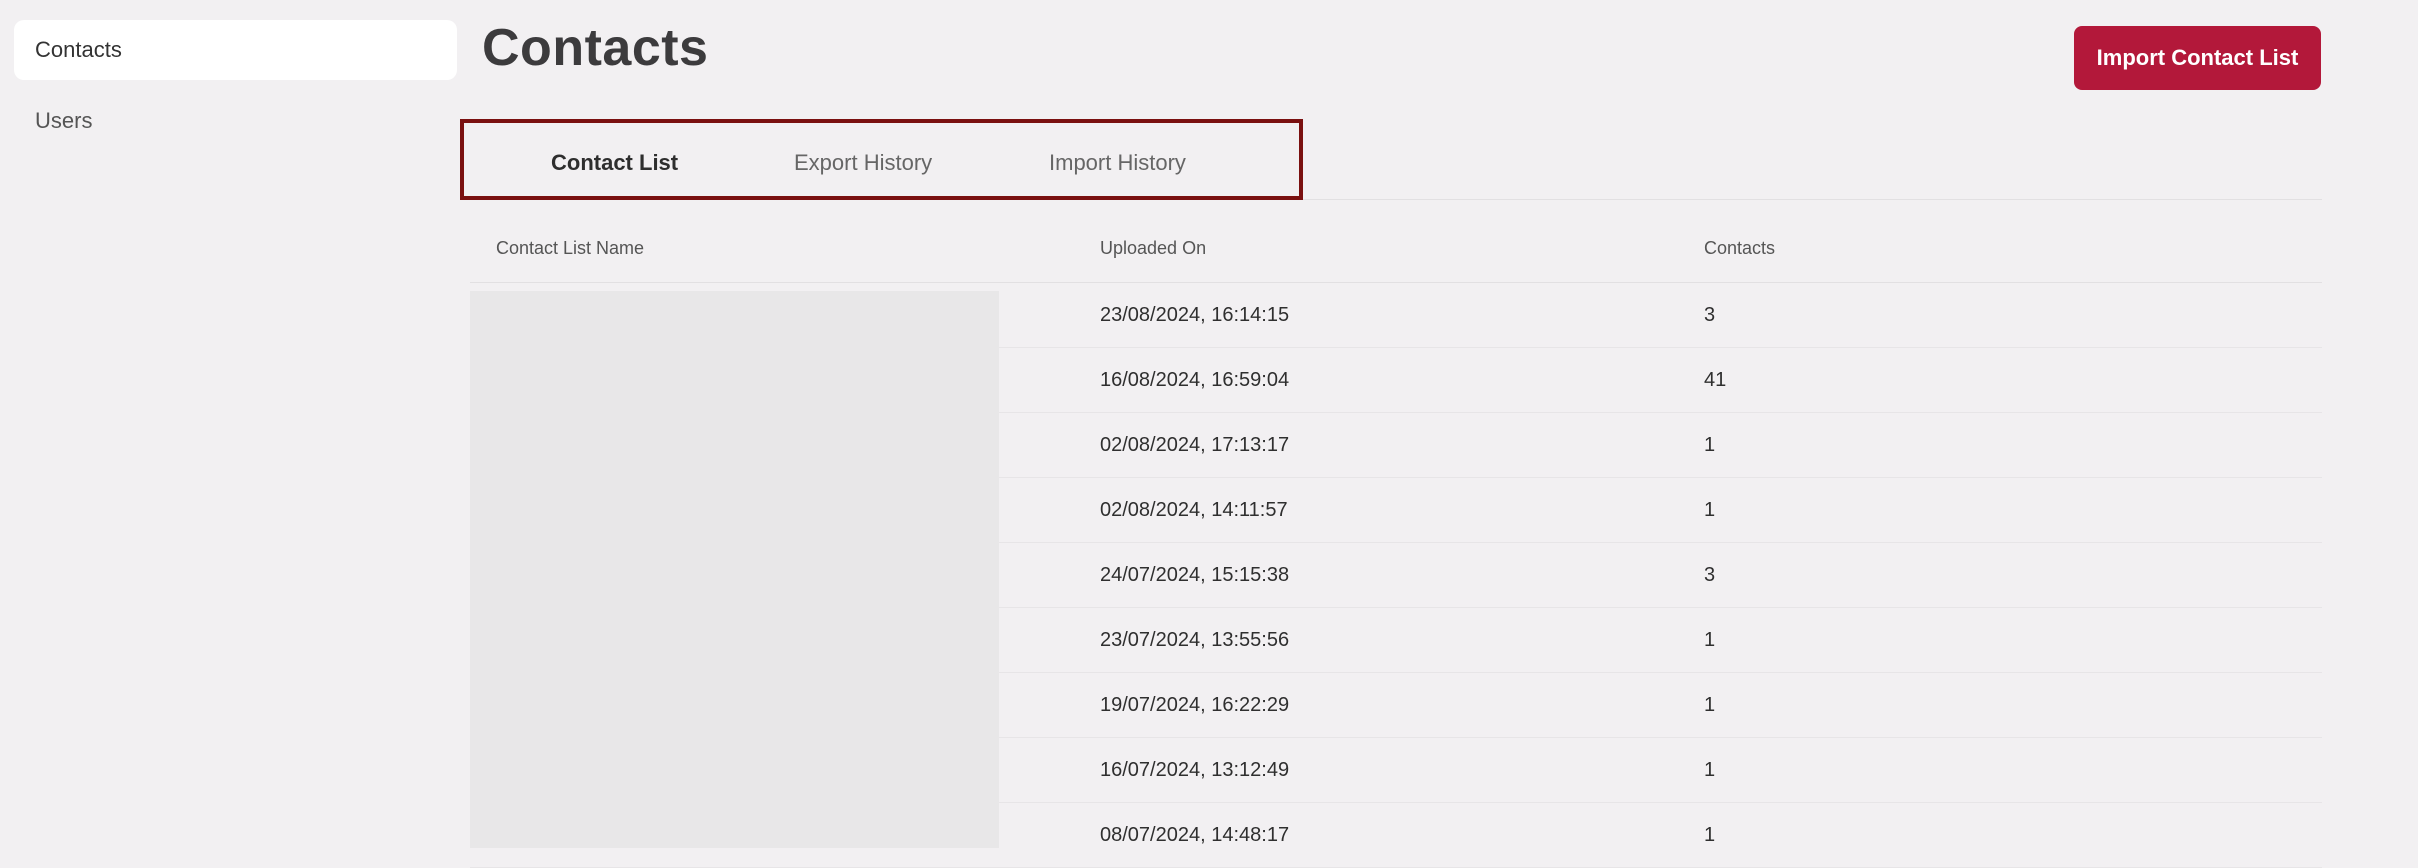  What do you see at coordinates (235, 121) in the screenshot?
I see `sidebar-item-users: Users` at bounding box center [235, 121].